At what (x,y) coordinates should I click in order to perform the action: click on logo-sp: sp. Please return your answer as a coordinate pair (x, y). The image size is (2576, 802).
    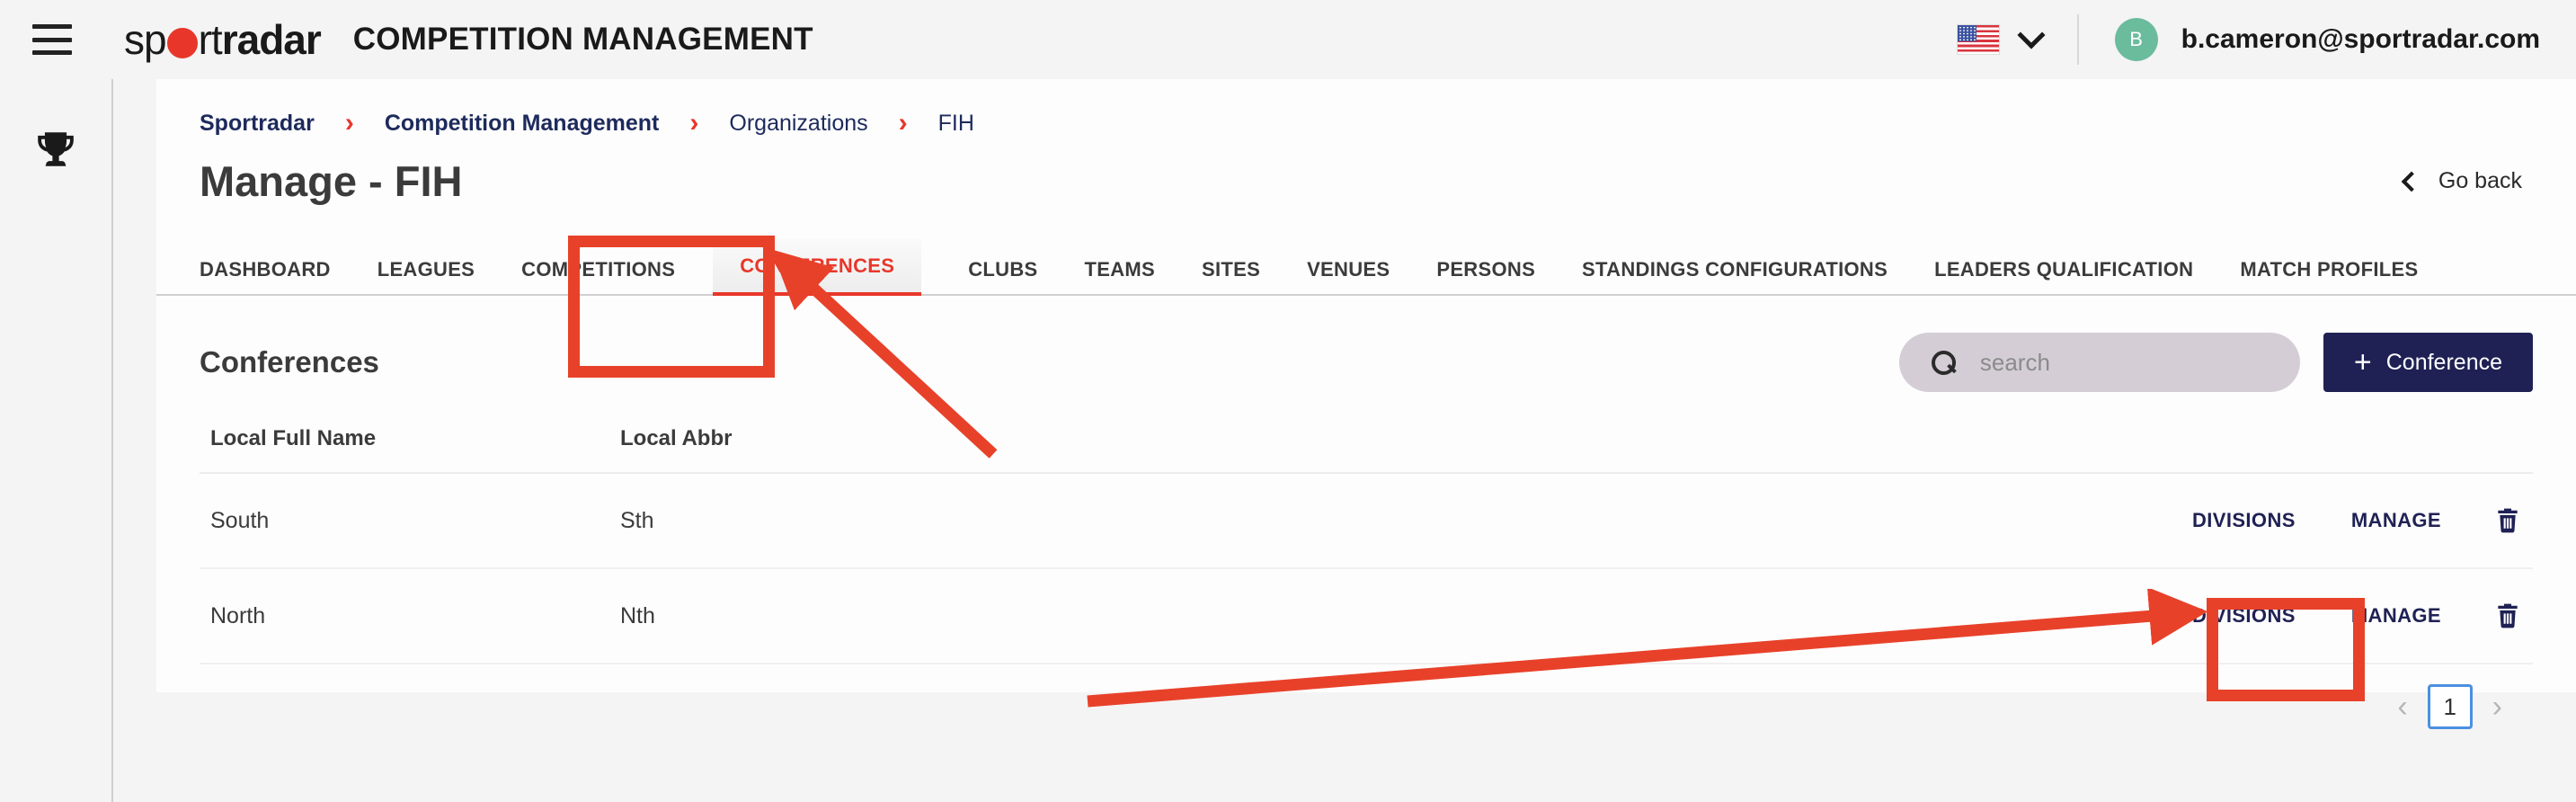
    Looking at the image, I should click on (145, 39).